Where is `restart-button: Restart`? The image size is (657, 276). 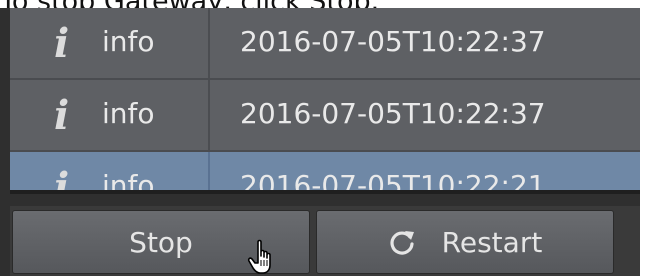
restart-button: Restart is located at coordinates (465, 242).